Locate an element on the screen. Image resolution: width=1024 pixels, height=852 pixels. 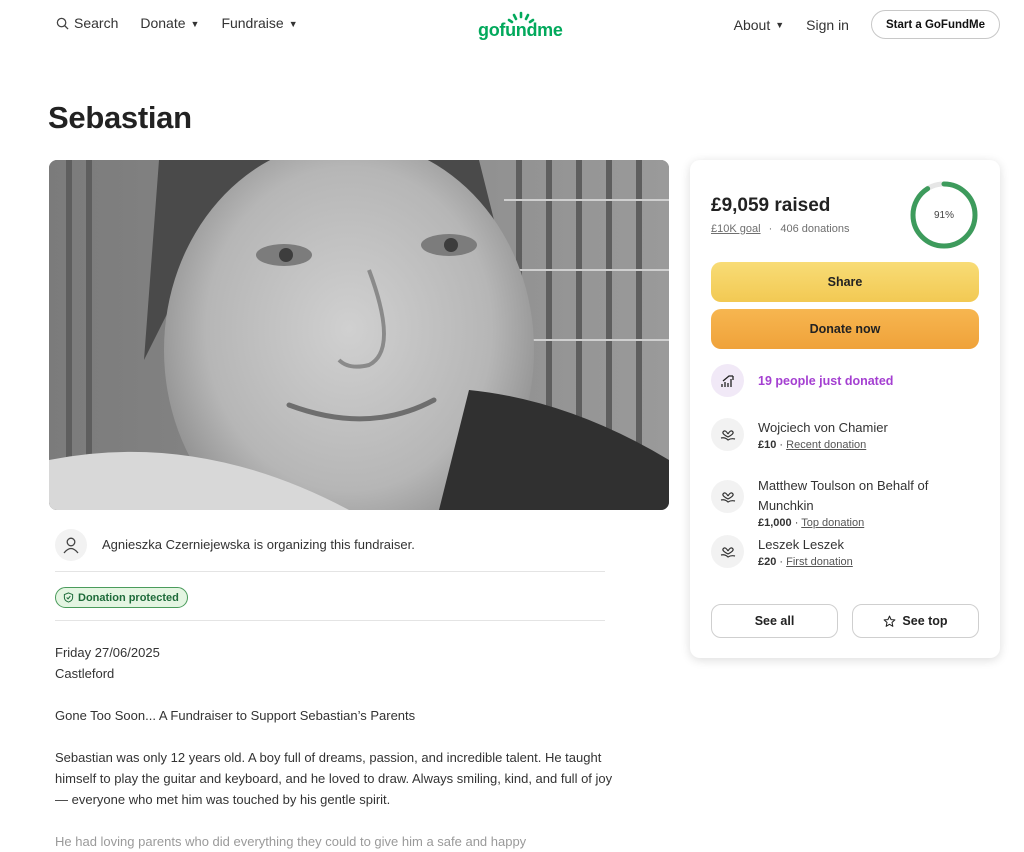
donor-amount: £1,000 is located at coordinates (775, 523).